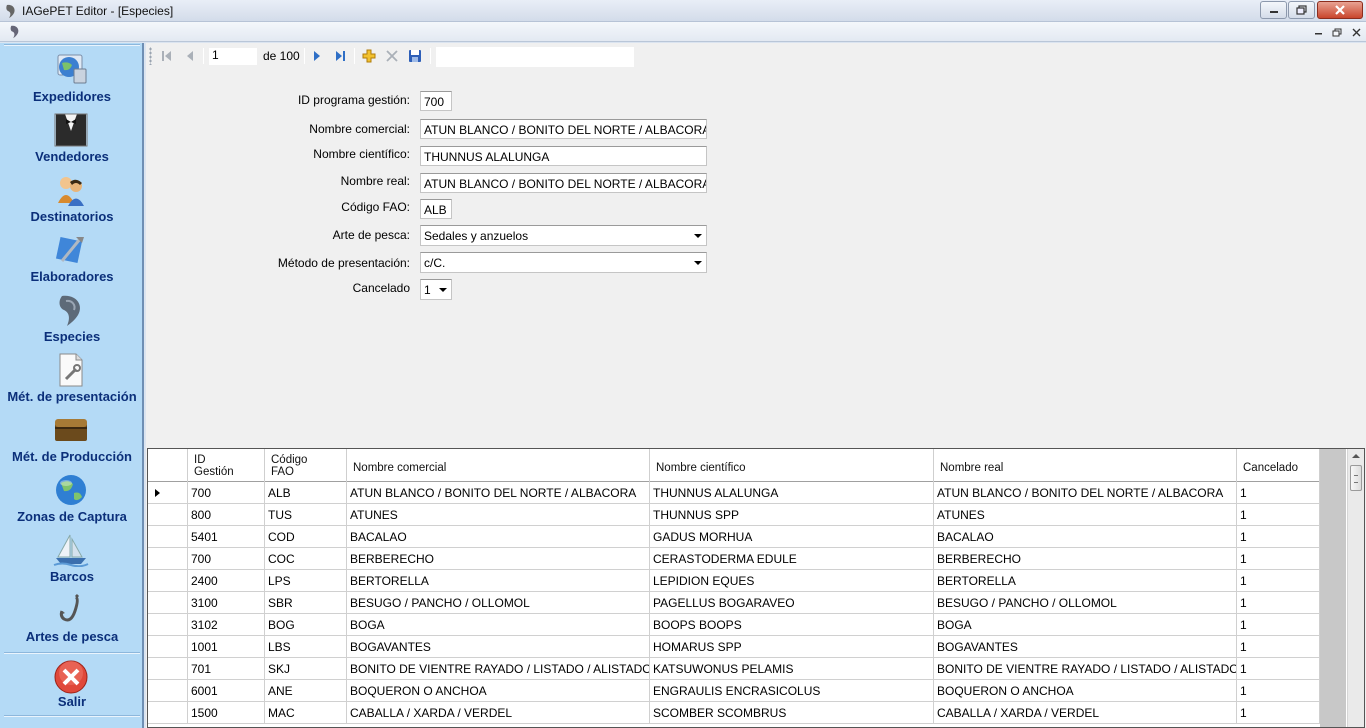 This screenshot has width=1366, height=728. Describe the element at coordinates (317, 56) in the screenshot. I see `move-next-button` at that location.